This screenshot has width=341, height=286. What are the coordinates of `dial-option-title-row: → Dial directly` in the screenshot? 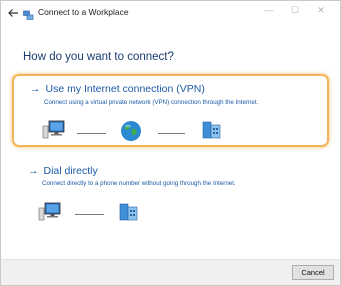 It's located at (63, 171).